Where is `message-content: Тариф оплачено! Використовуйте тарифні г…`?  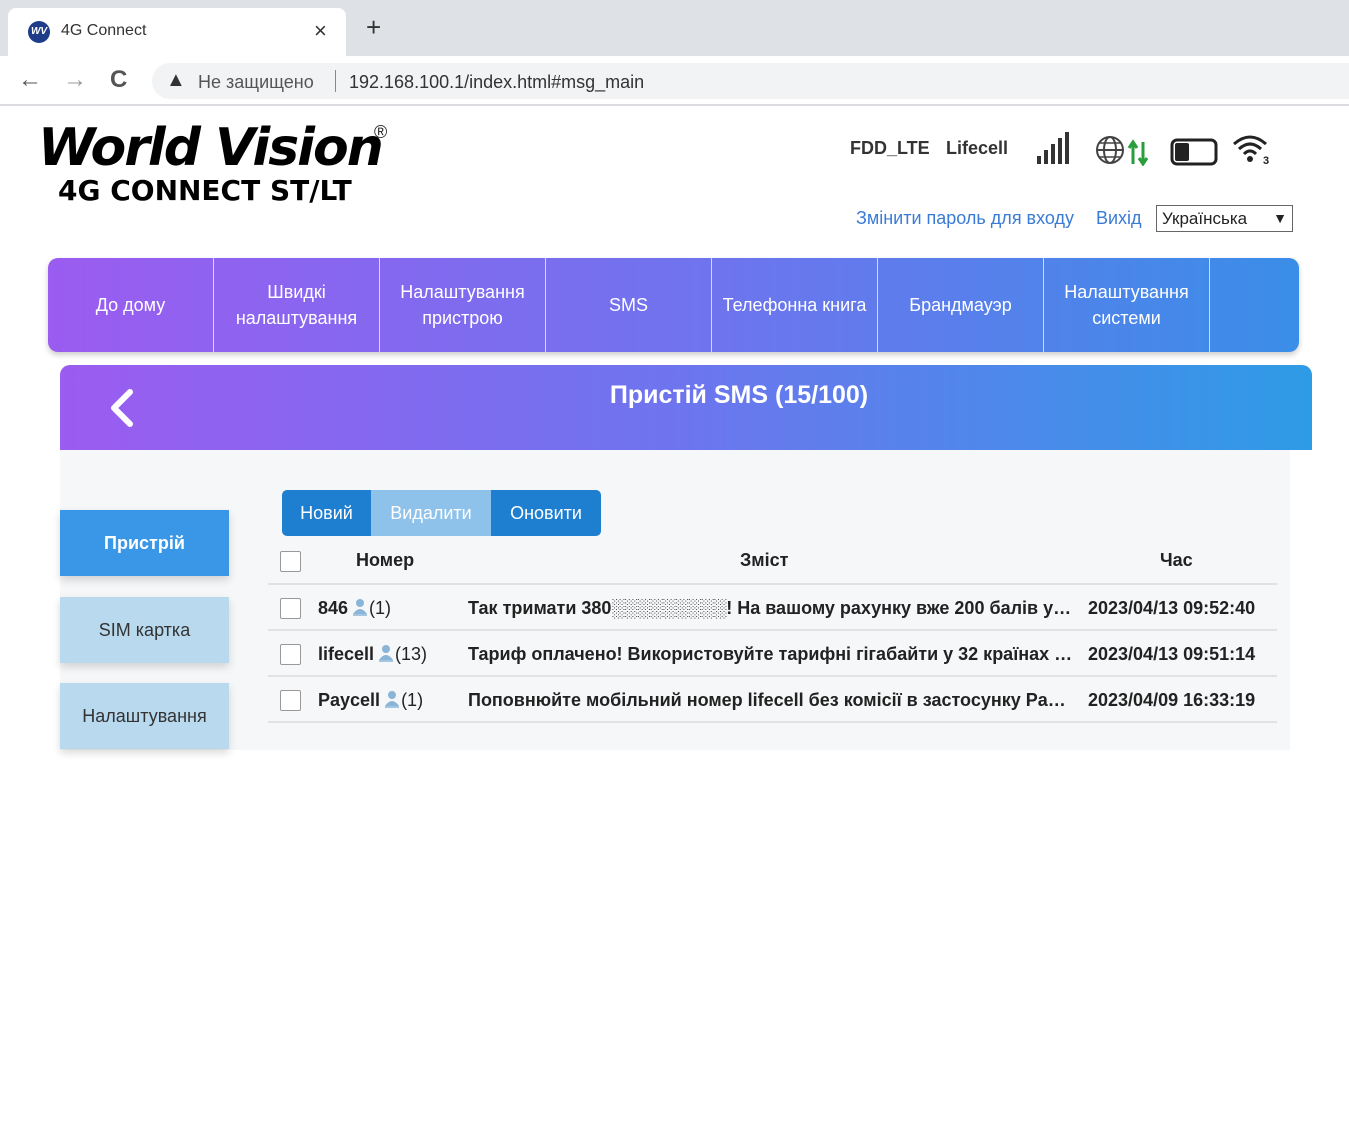
message-content: Тариф оплачено! Використовуйте тарифні г… is located at coordinates (771, 654).